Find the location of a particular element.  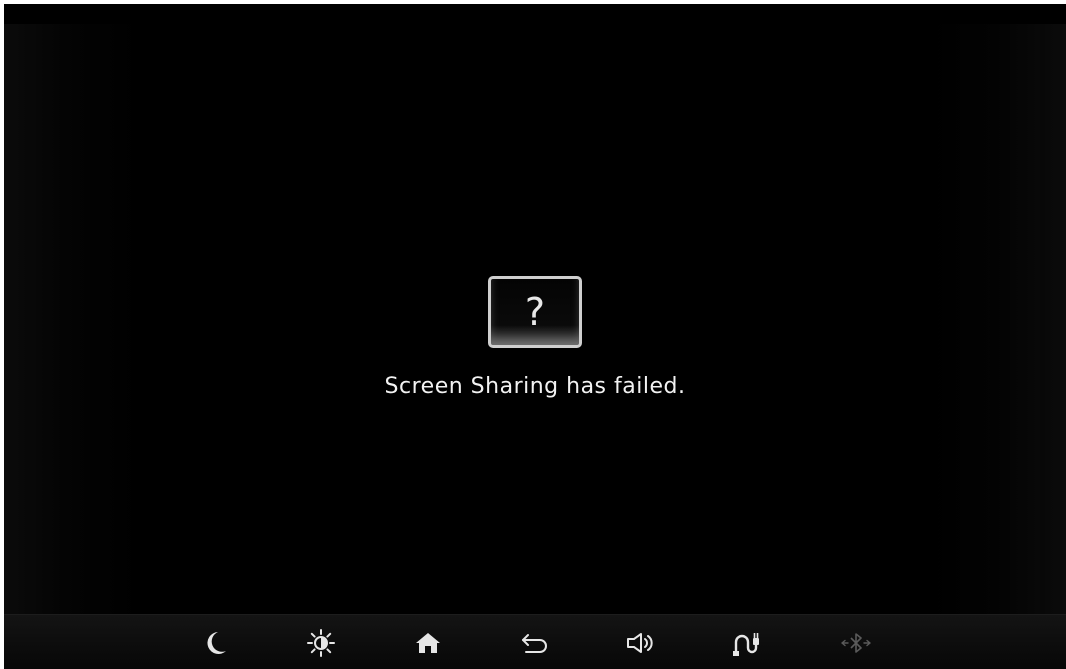

back-arrow-icon is located at coordinates (534, 643).